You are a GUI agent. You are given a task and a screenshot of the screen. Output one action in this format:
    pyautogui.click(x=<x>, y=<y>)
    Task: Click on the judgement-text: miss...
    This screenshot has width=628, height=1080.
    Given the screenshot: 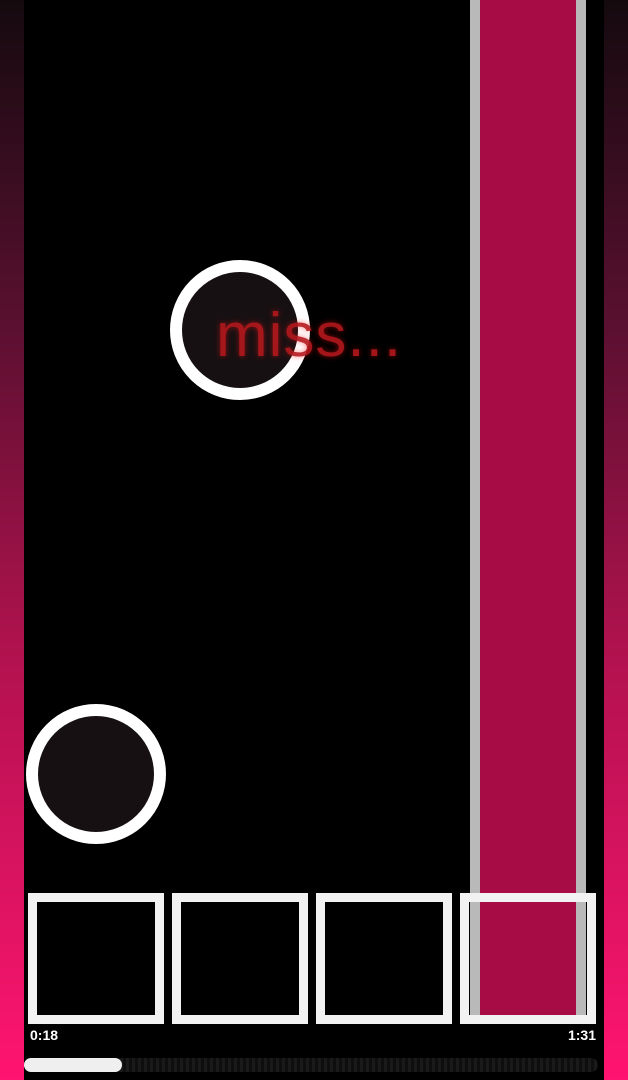 What is the action you would take?
    pyautogui.click(x=309, y=335)
    